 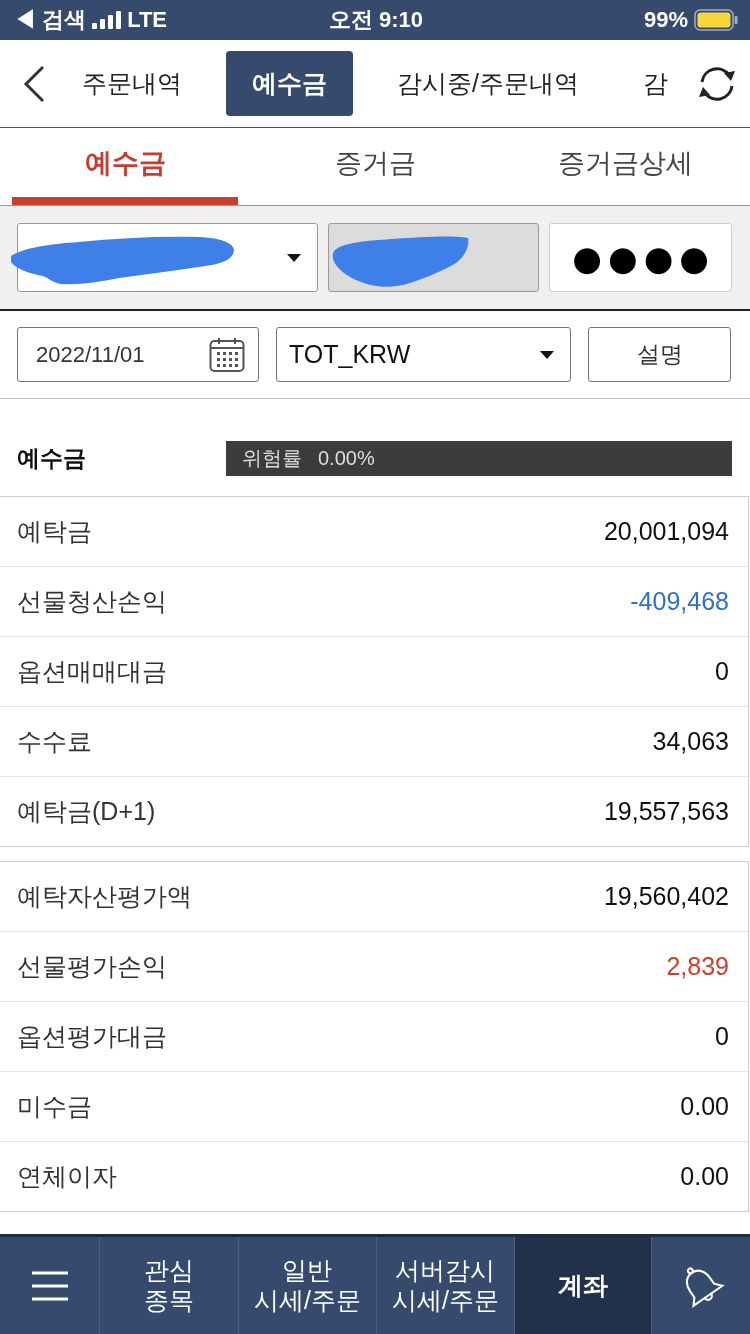 What do you see at coordinates (655, 83) in the screenshot?
I see `top-tab: 감` at bounding box center [655, 83].